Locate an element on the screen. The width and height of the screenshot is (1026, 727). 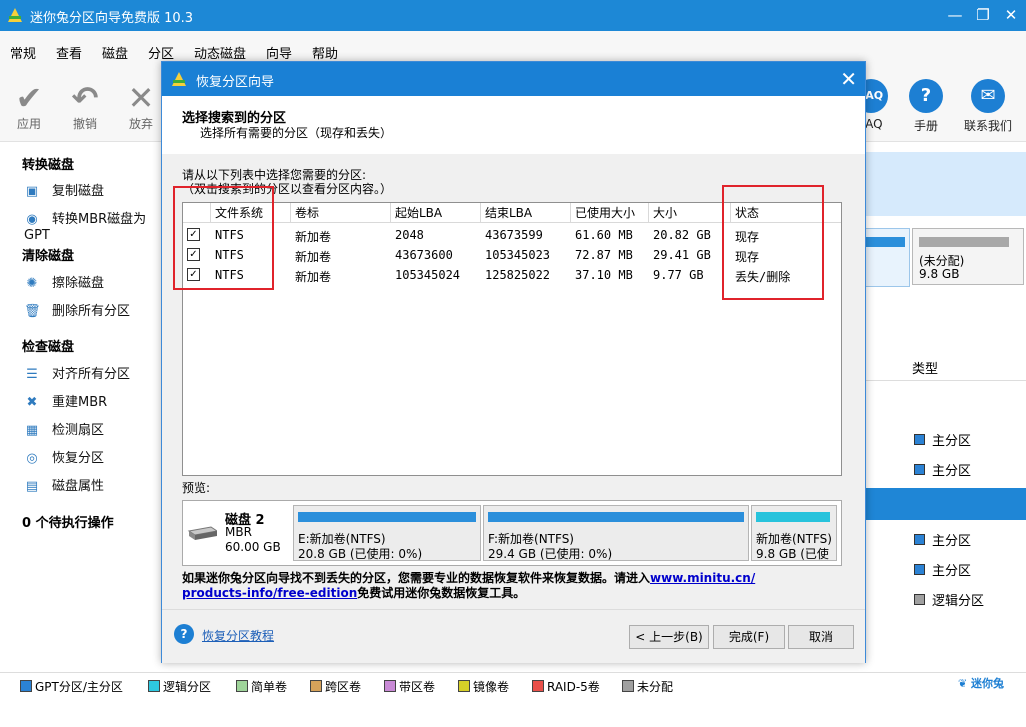
sidebar-item-rebuild-mbr: ✖ 重建MBR is located at coordinates (66, 401).